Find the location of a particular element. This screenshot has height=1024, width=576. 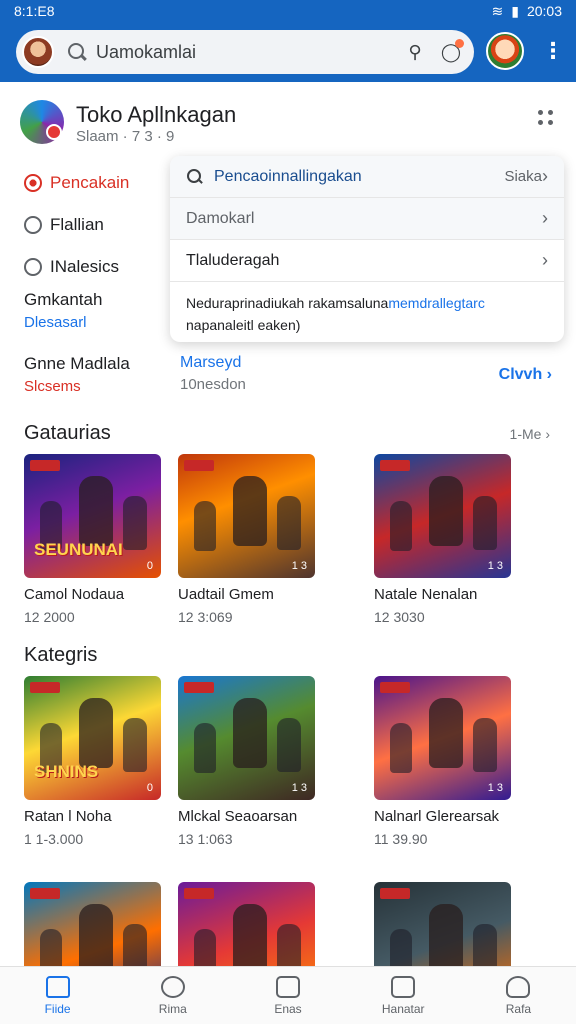

game-card: SEUNUNAI 0 Camol Nodaua 12 2000 is located at coordinates (92, 539).